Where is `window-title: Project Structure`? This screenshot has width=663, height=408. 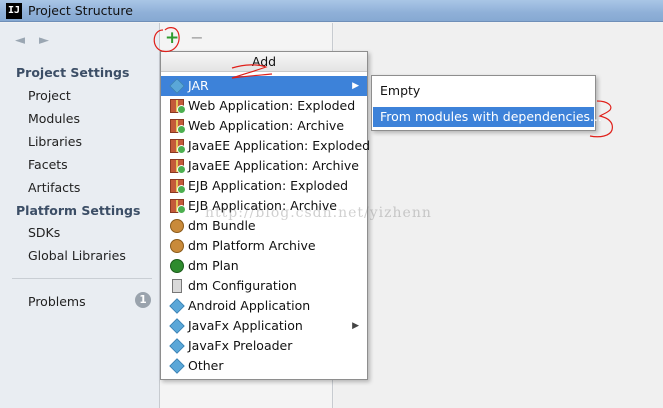 window-title: Project Structure is located at coordinates (80, 10).